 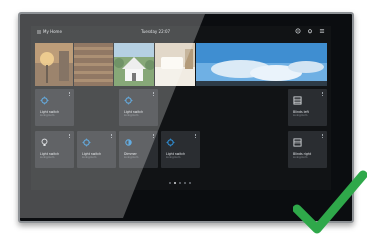 What do you see at coordinates (307, 149) in the screenshot?
I see `tile-blinds-right: Blinds right Livingroom` at bounding box center [307, 149].